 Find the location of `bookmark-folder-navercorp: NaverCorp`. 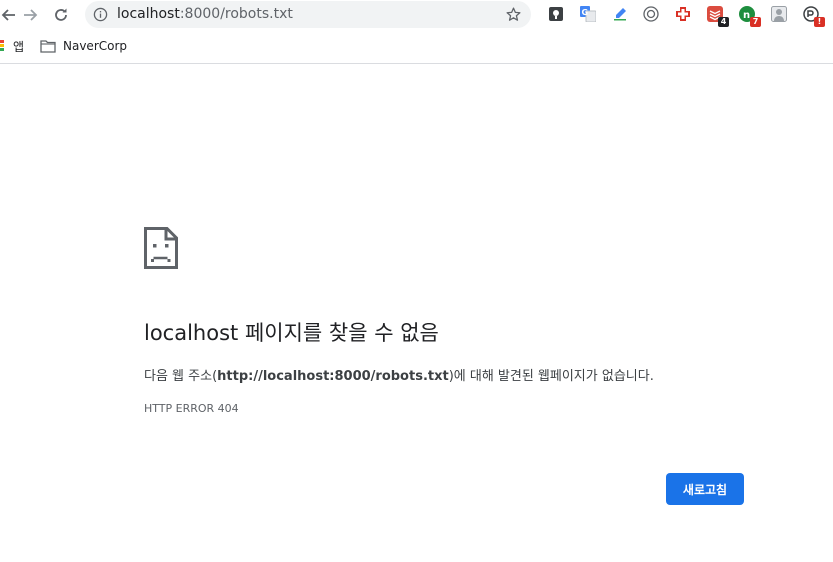

bookmark-folder-navercorp: NaverCorp is located at coordinates (83, 46).